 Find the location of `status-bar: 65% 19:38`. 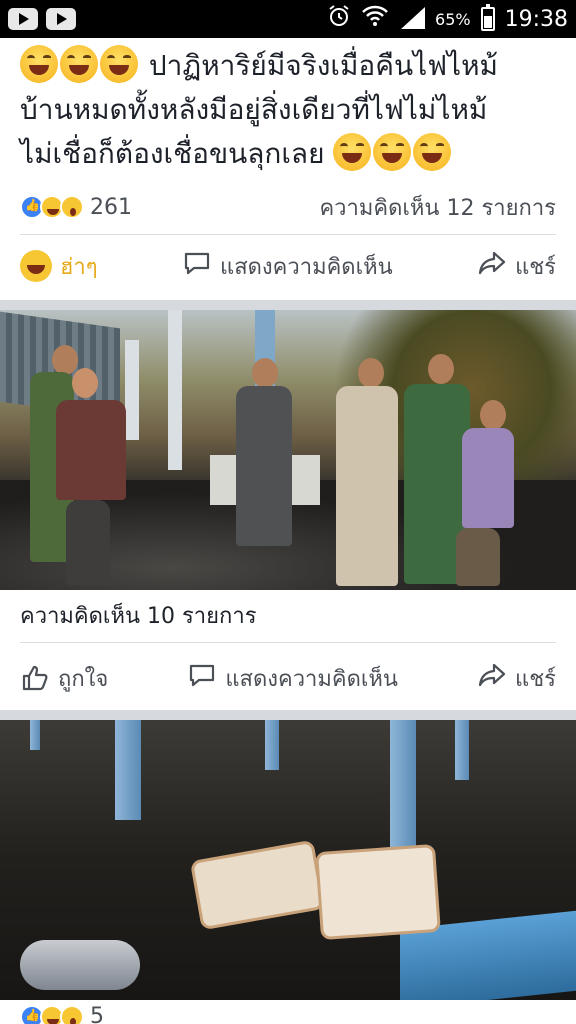

status-bar: 65% 19:38 is located at coordinates (288, 19).